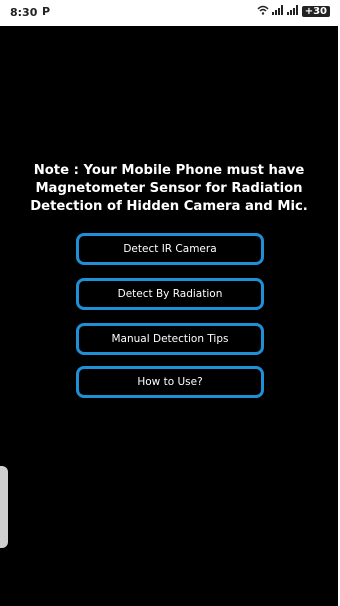 Image resolution: width=340 pixels, height=606 pixels. What do you see at coordinates (170, 249) in the screenshot?
I see `detect-ir-camera-button: Detect IR Camera` at bounding box center [170, 249].